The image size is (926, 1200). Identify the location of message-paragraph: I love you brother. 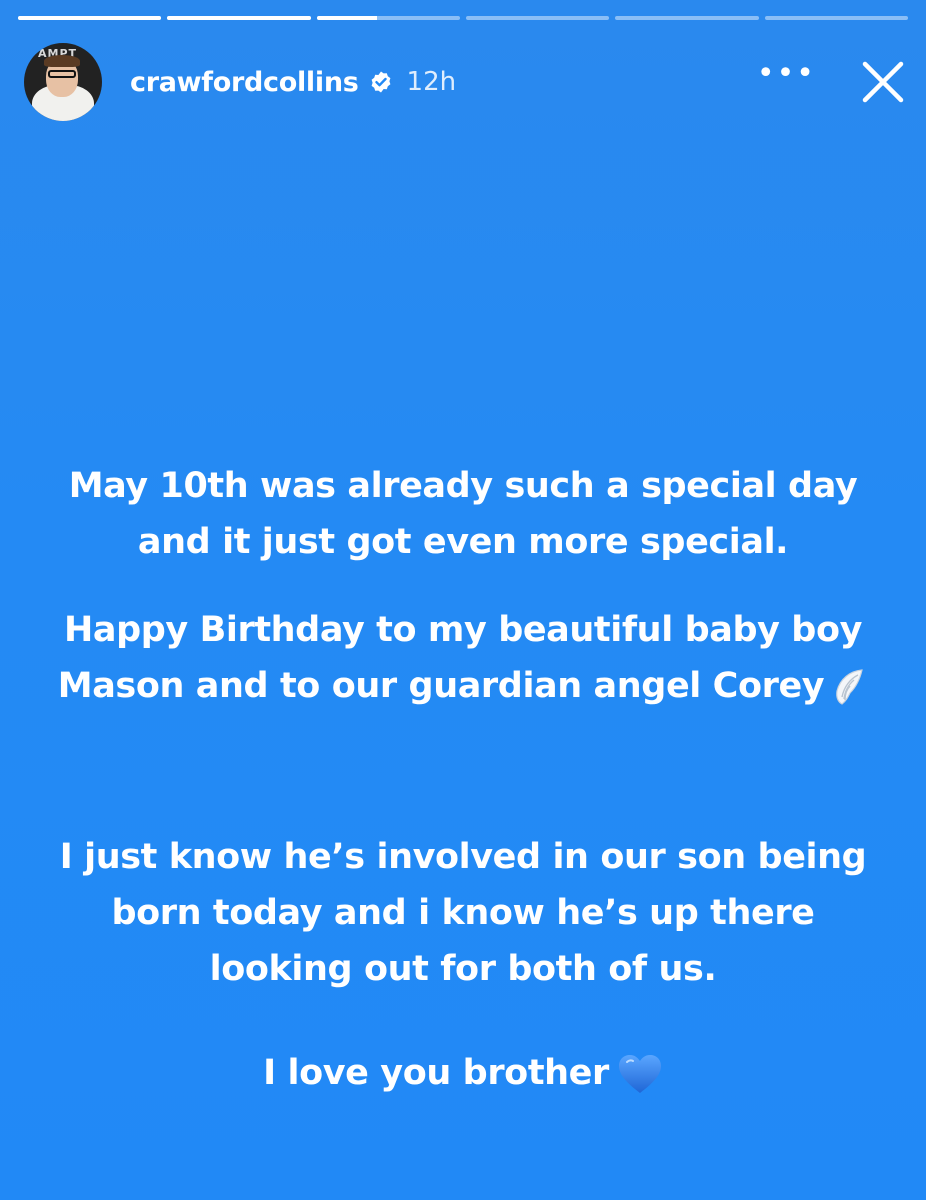
(436, 1073).